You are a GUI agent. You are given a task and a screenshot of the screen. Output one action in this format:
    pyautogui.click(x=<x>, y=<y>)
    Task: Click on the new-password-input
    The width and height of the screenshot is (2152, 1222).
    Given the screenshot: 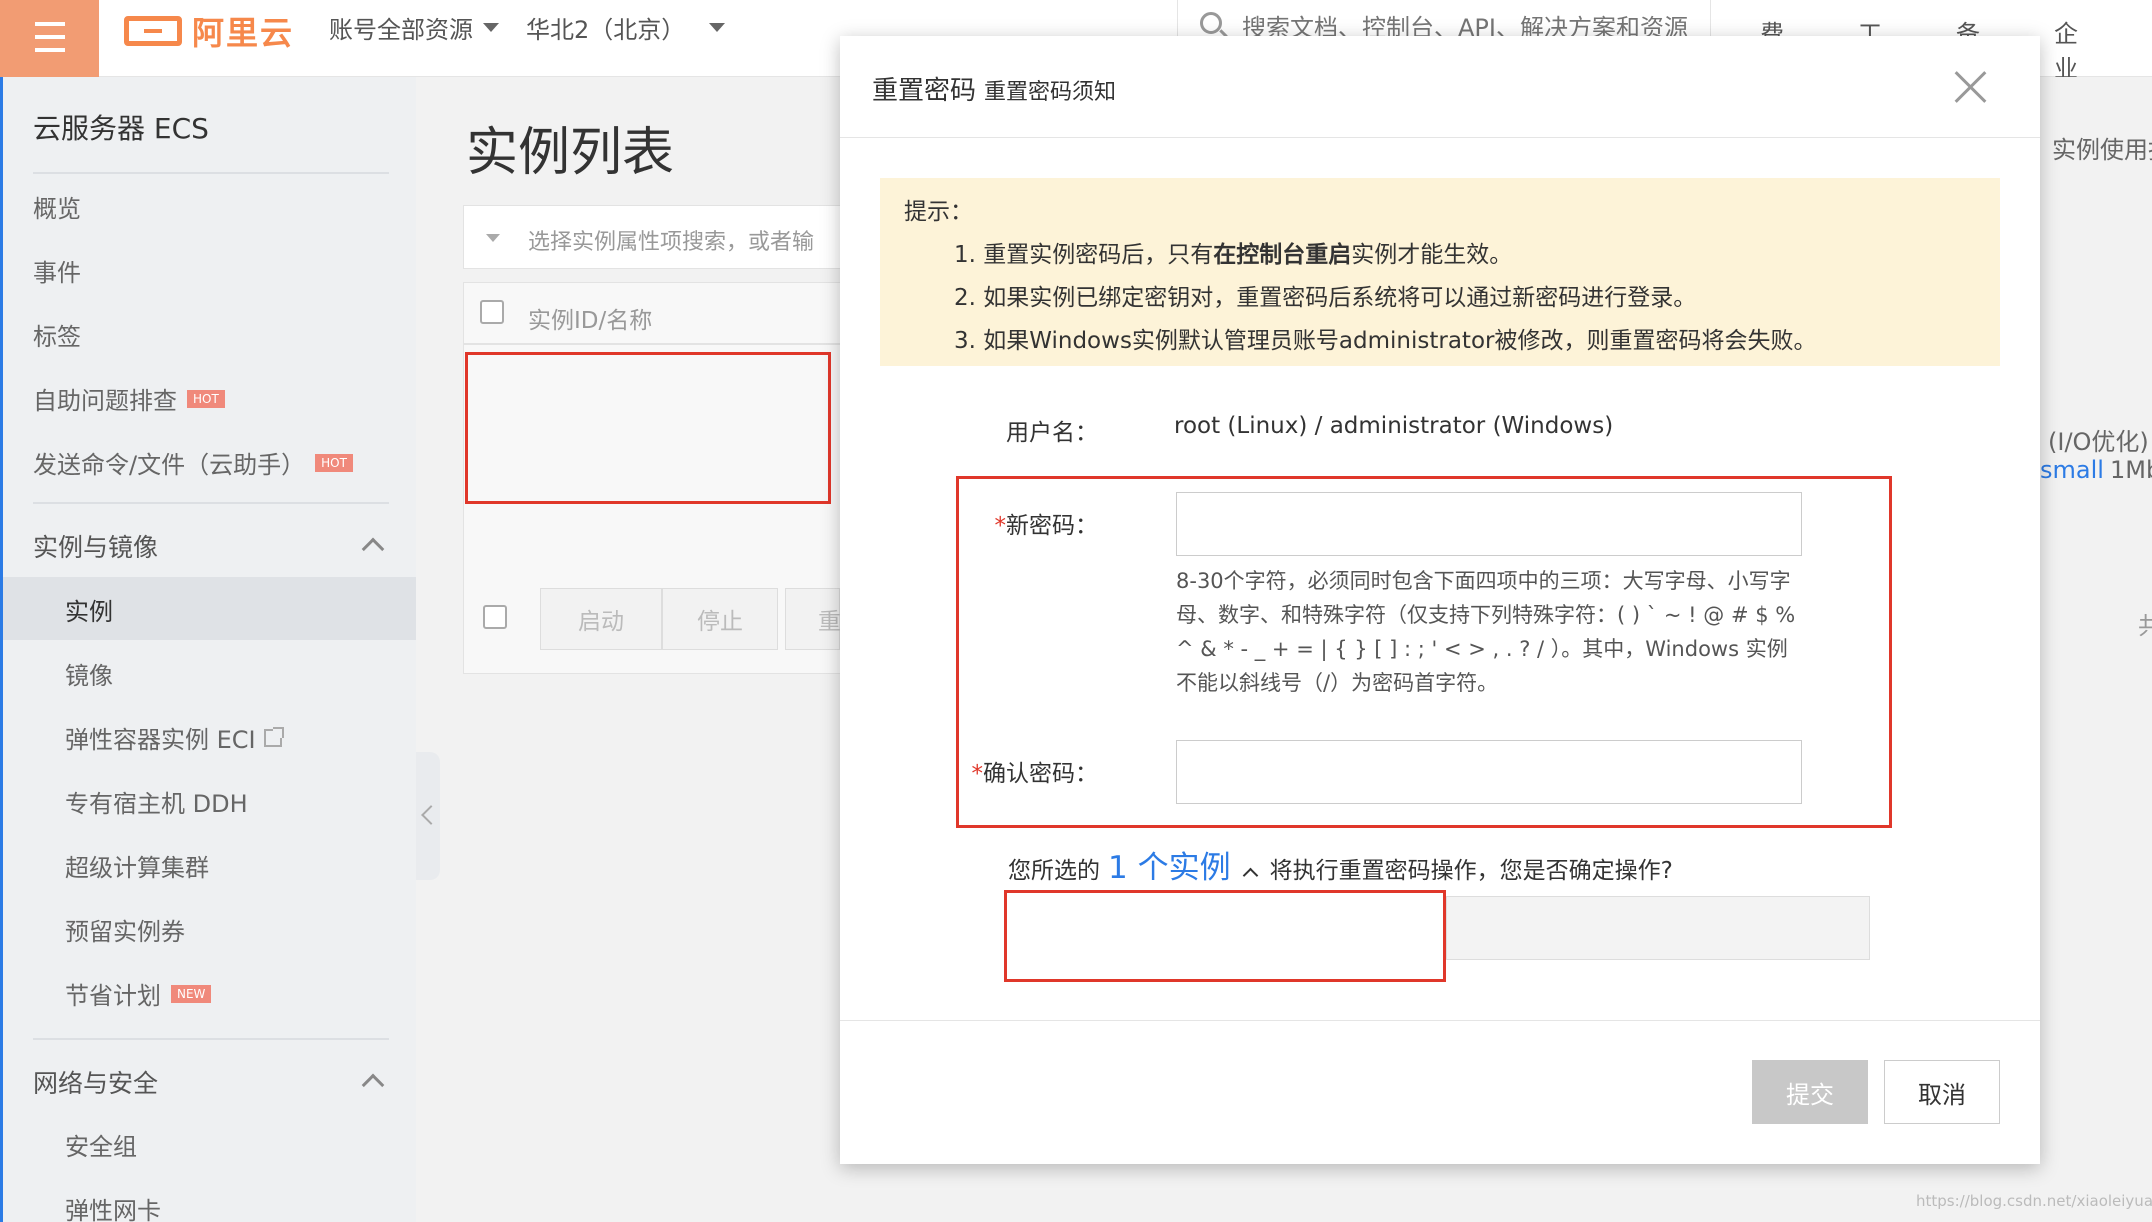 What is the action you would take?
    pyautogui.click(x=1489, y=524)
    